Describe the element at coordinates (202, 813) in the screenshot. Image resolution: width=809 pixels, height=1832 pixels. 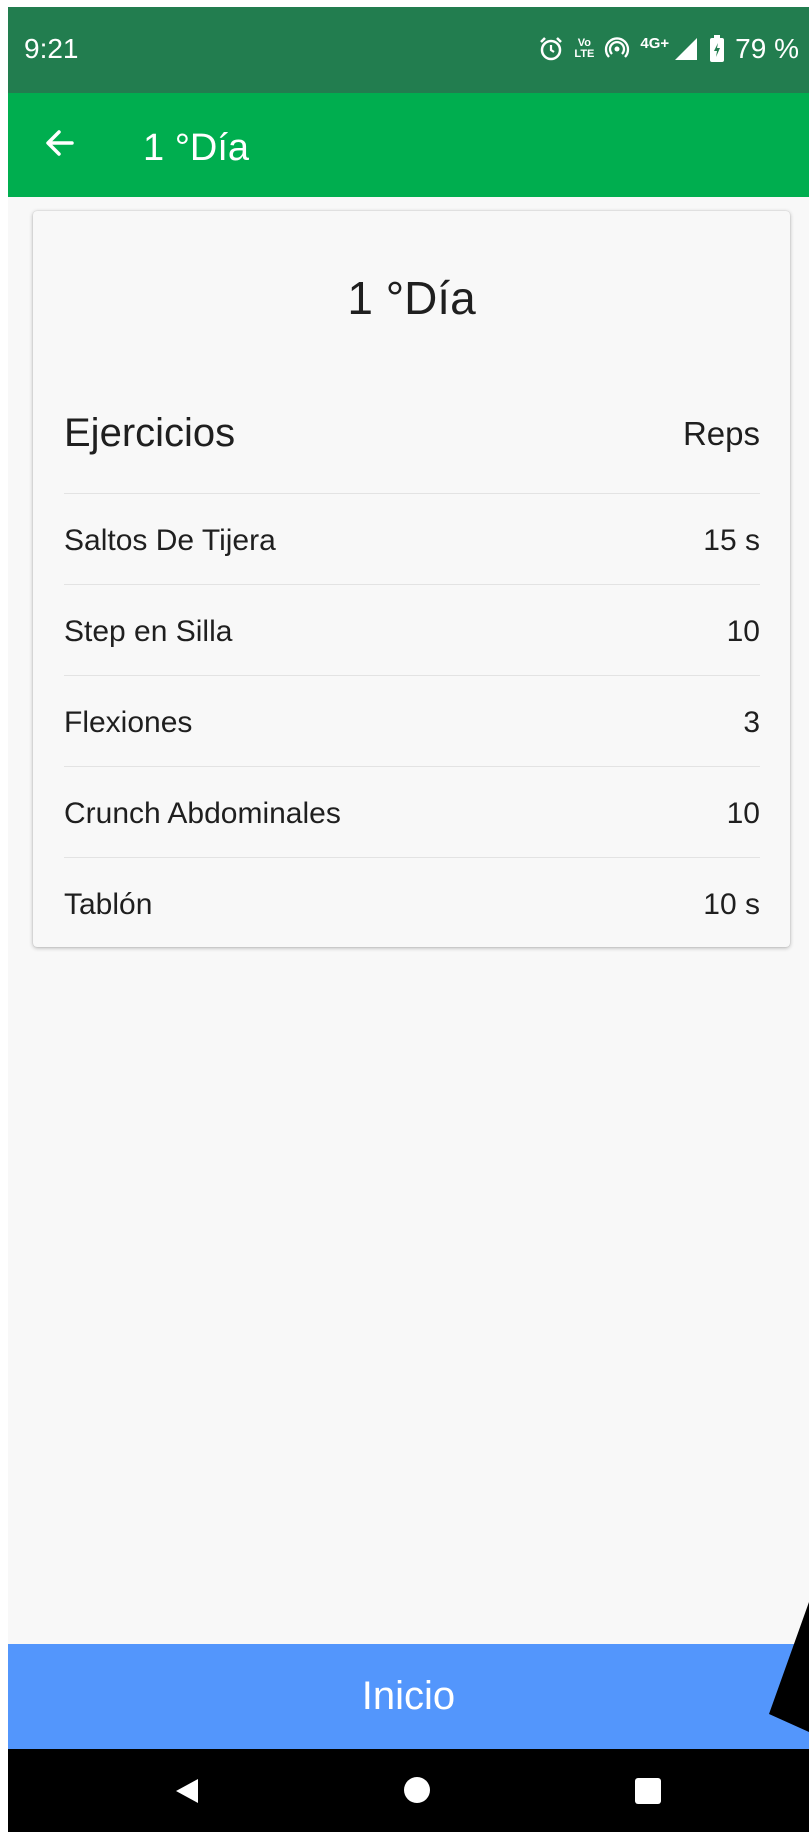
I see `exercise-name: Crunch Abdominales` at that location.